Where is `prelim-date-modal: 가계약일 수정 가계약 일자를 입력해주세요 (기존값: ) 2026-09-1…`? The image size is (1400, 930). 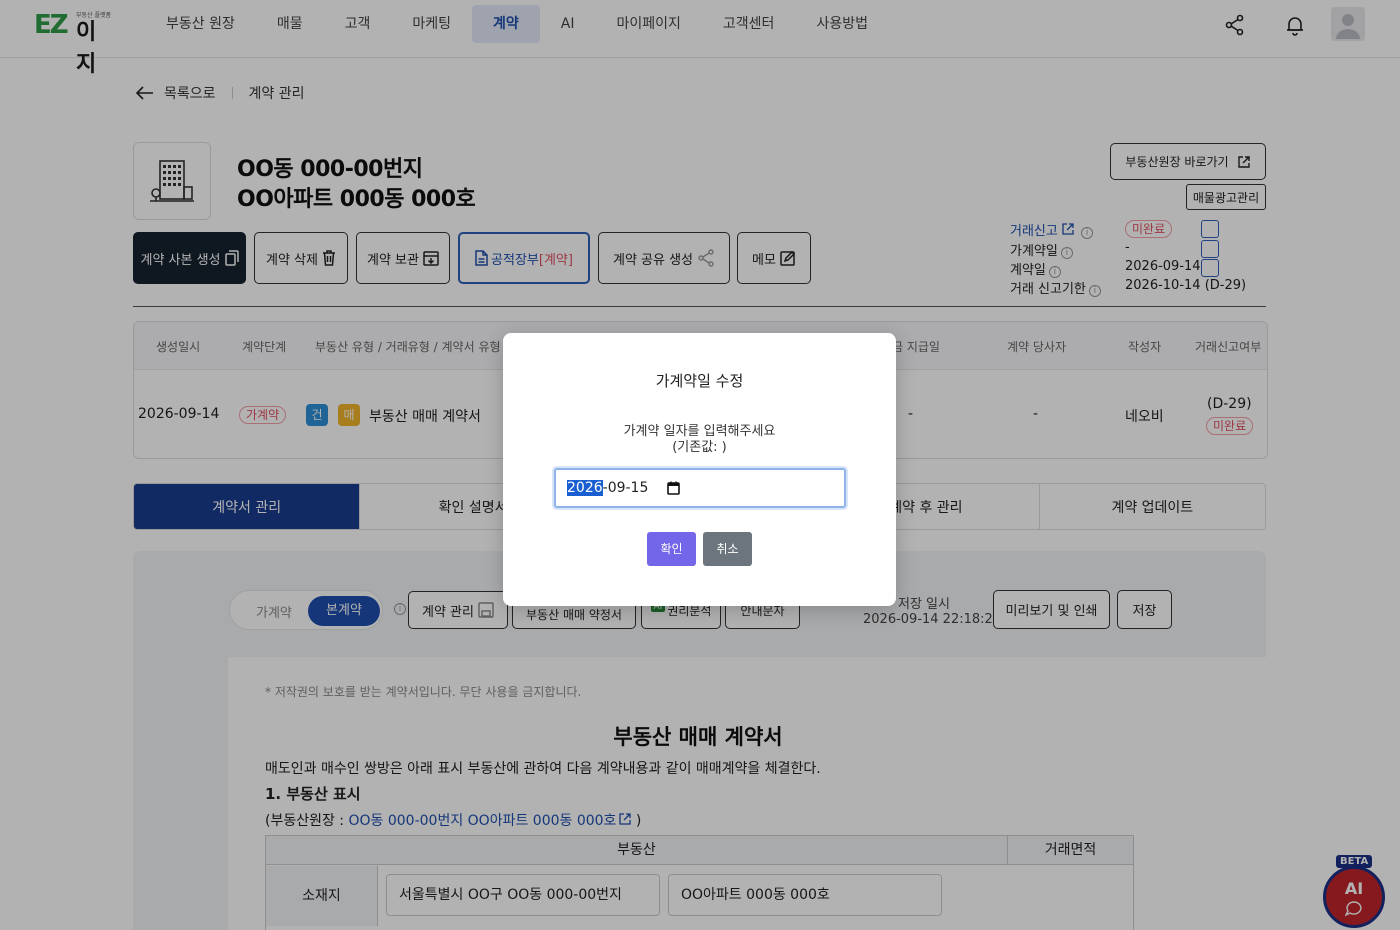 prelim-date-modal: 가계약일 수정 가계약 일자를 입력해주세요 (기존값: ) 2026-09-1… is located at coordinates (699, 469).